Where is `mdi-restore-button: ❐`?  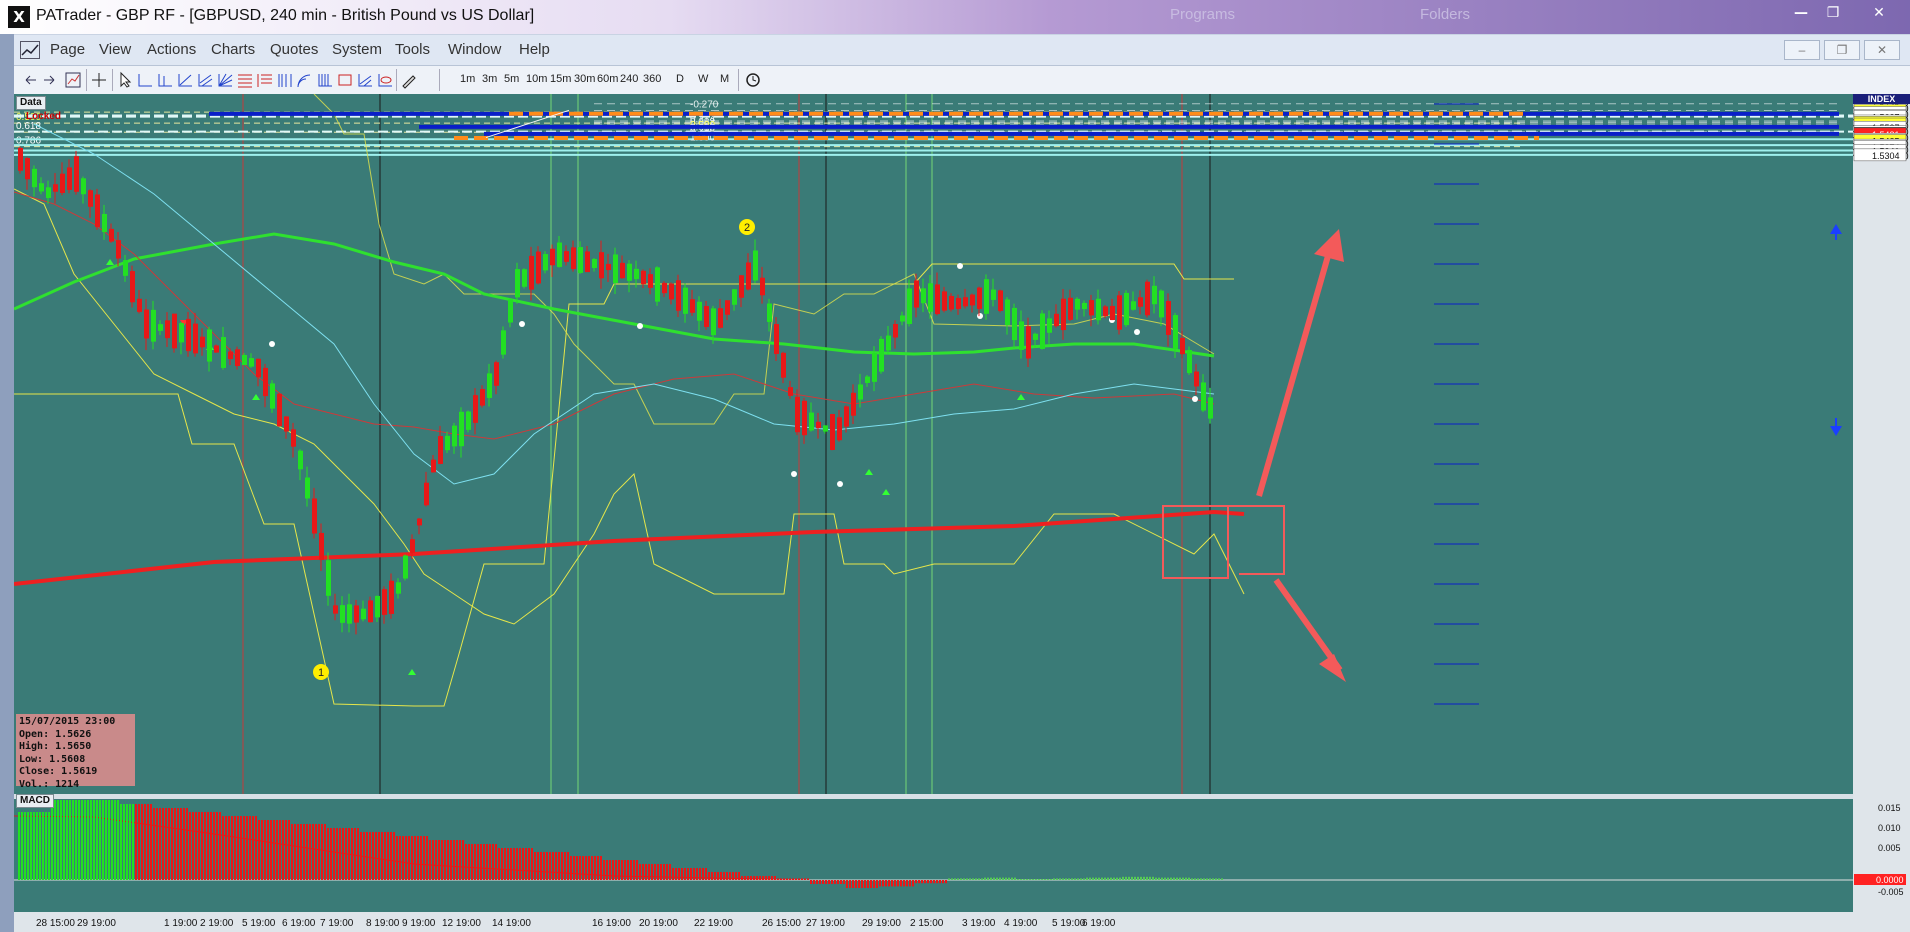 mdi-restore-button: ❐ is located at coordinates (1842, 50).